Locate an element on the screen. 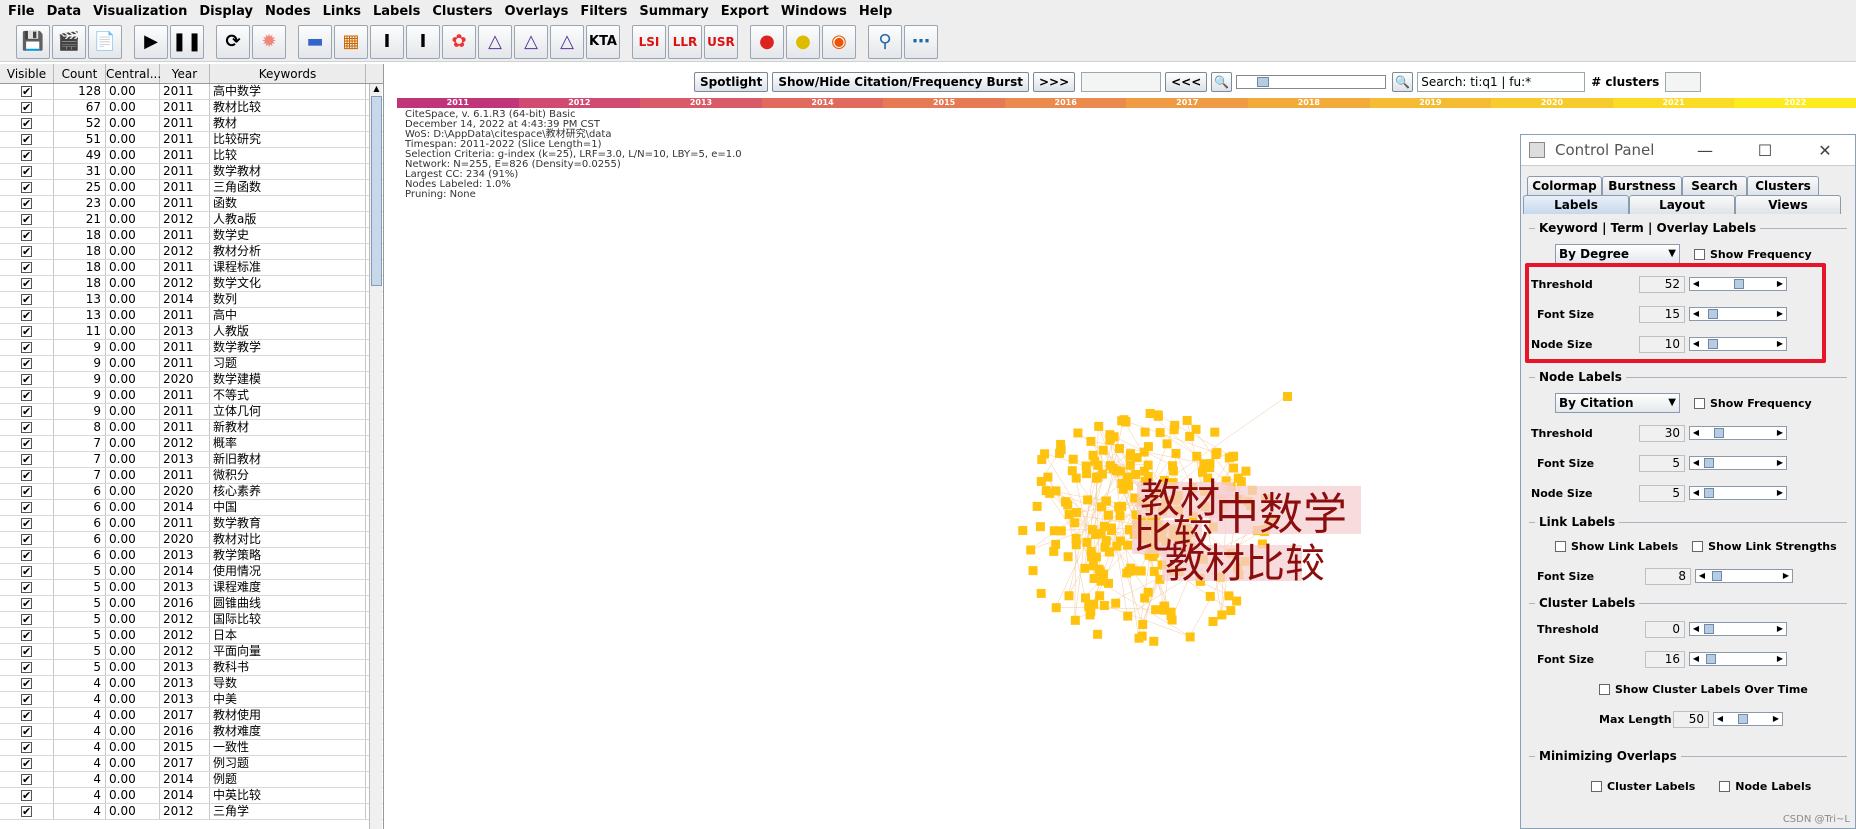 This screenshot has height=829, width=1856. spotlight-button: Spotlight is located at coordinates (731, 82).